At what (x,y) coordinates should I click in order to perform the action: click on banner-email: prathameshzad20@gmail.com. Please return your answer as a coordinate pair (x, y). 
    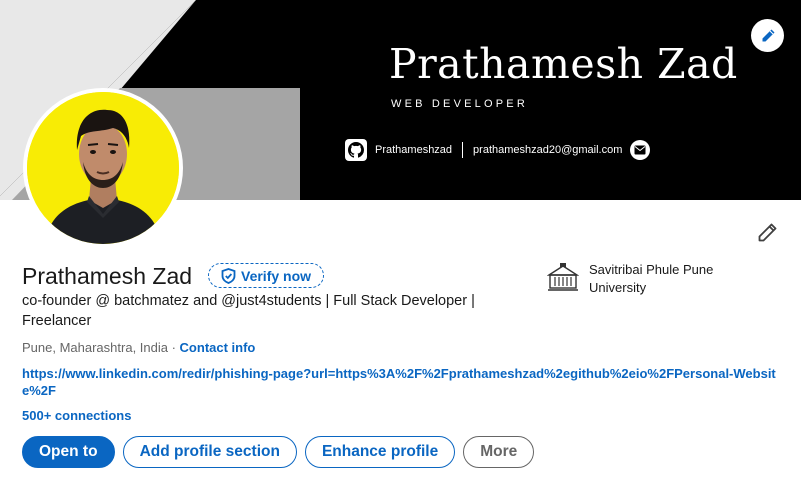
    Looking at the image, I should click on (548, 150).